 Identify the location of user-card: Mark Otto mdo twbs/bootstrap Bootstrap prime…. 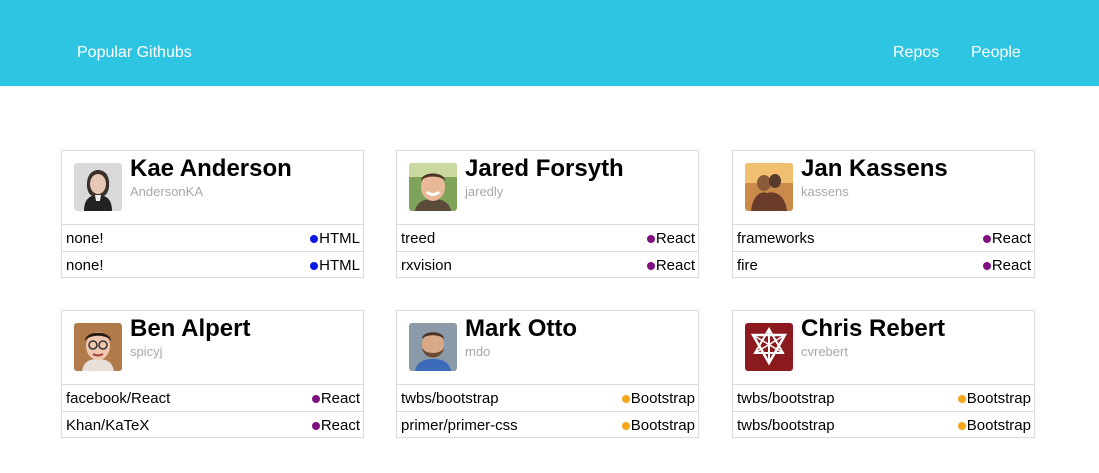
(547, 374).